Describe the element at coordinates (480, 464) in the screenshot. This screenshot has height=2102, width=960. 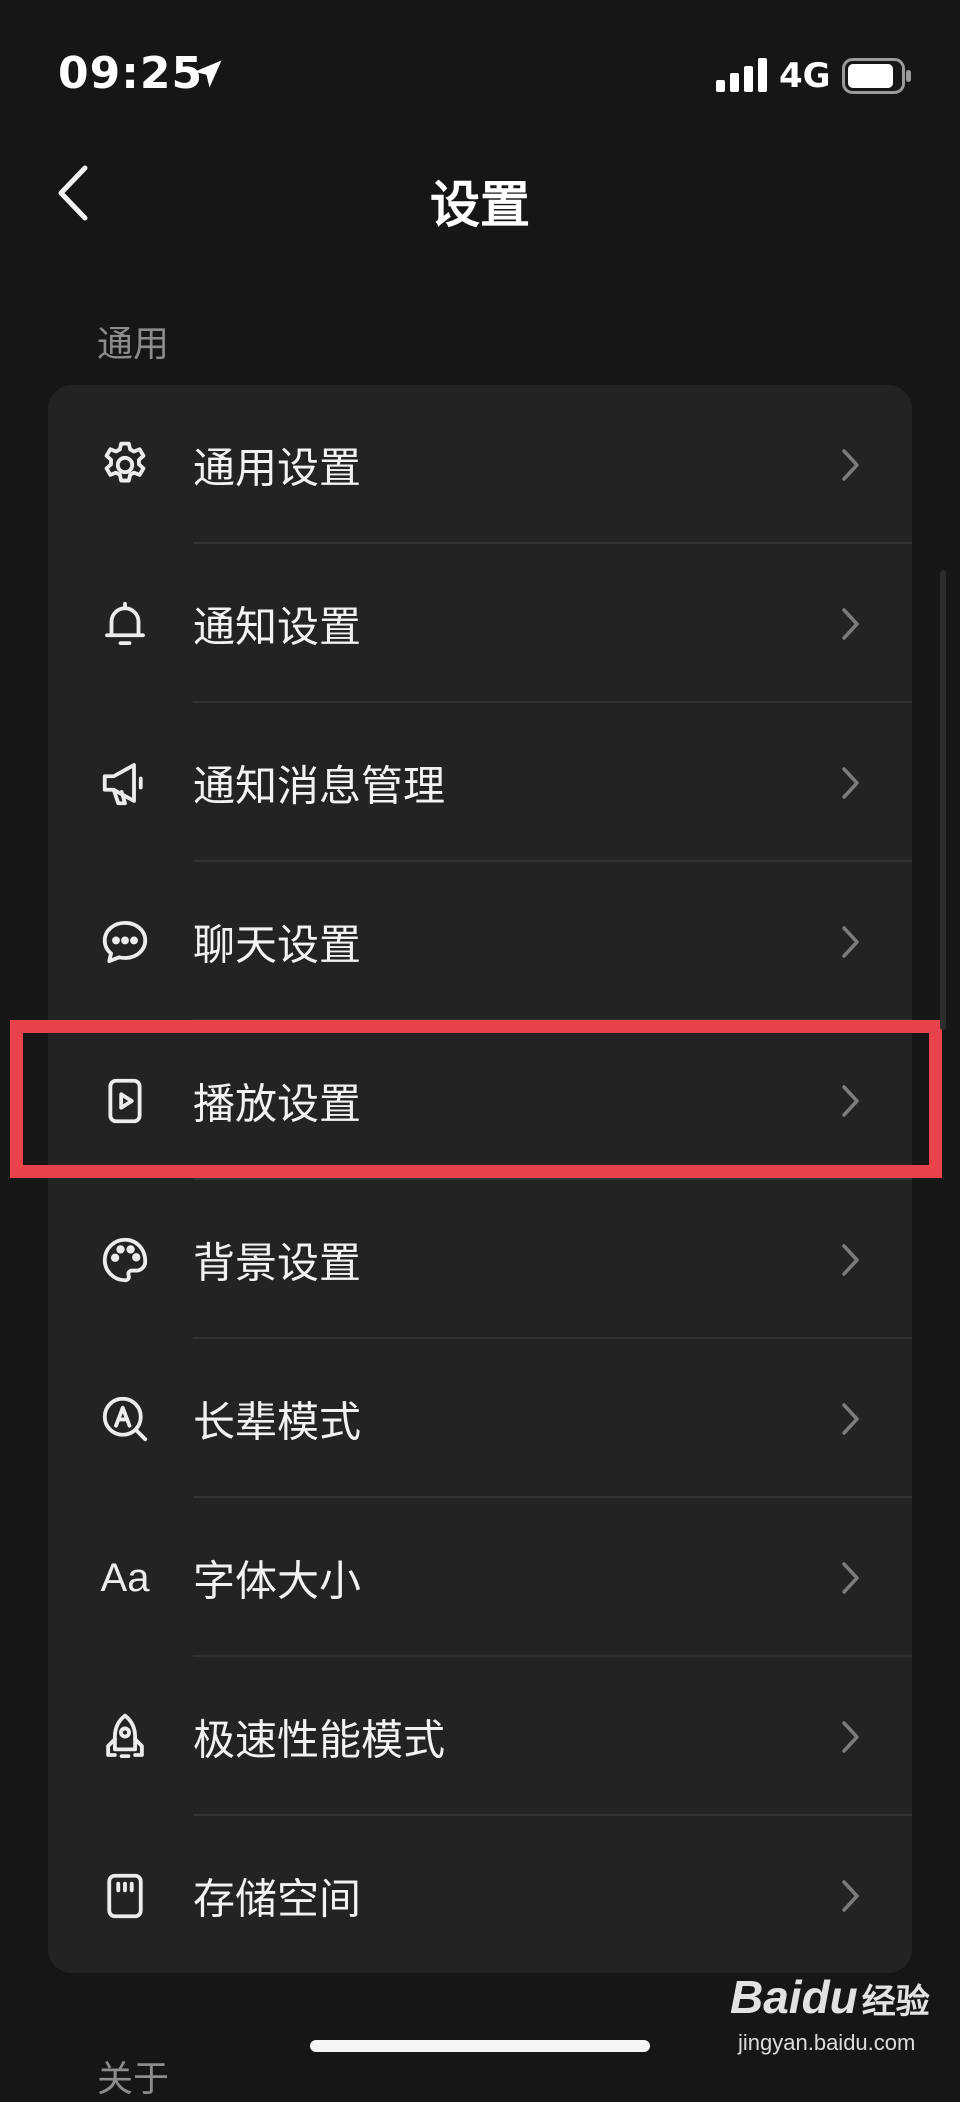
I see `settings-row-general: 通用设置` at that location.